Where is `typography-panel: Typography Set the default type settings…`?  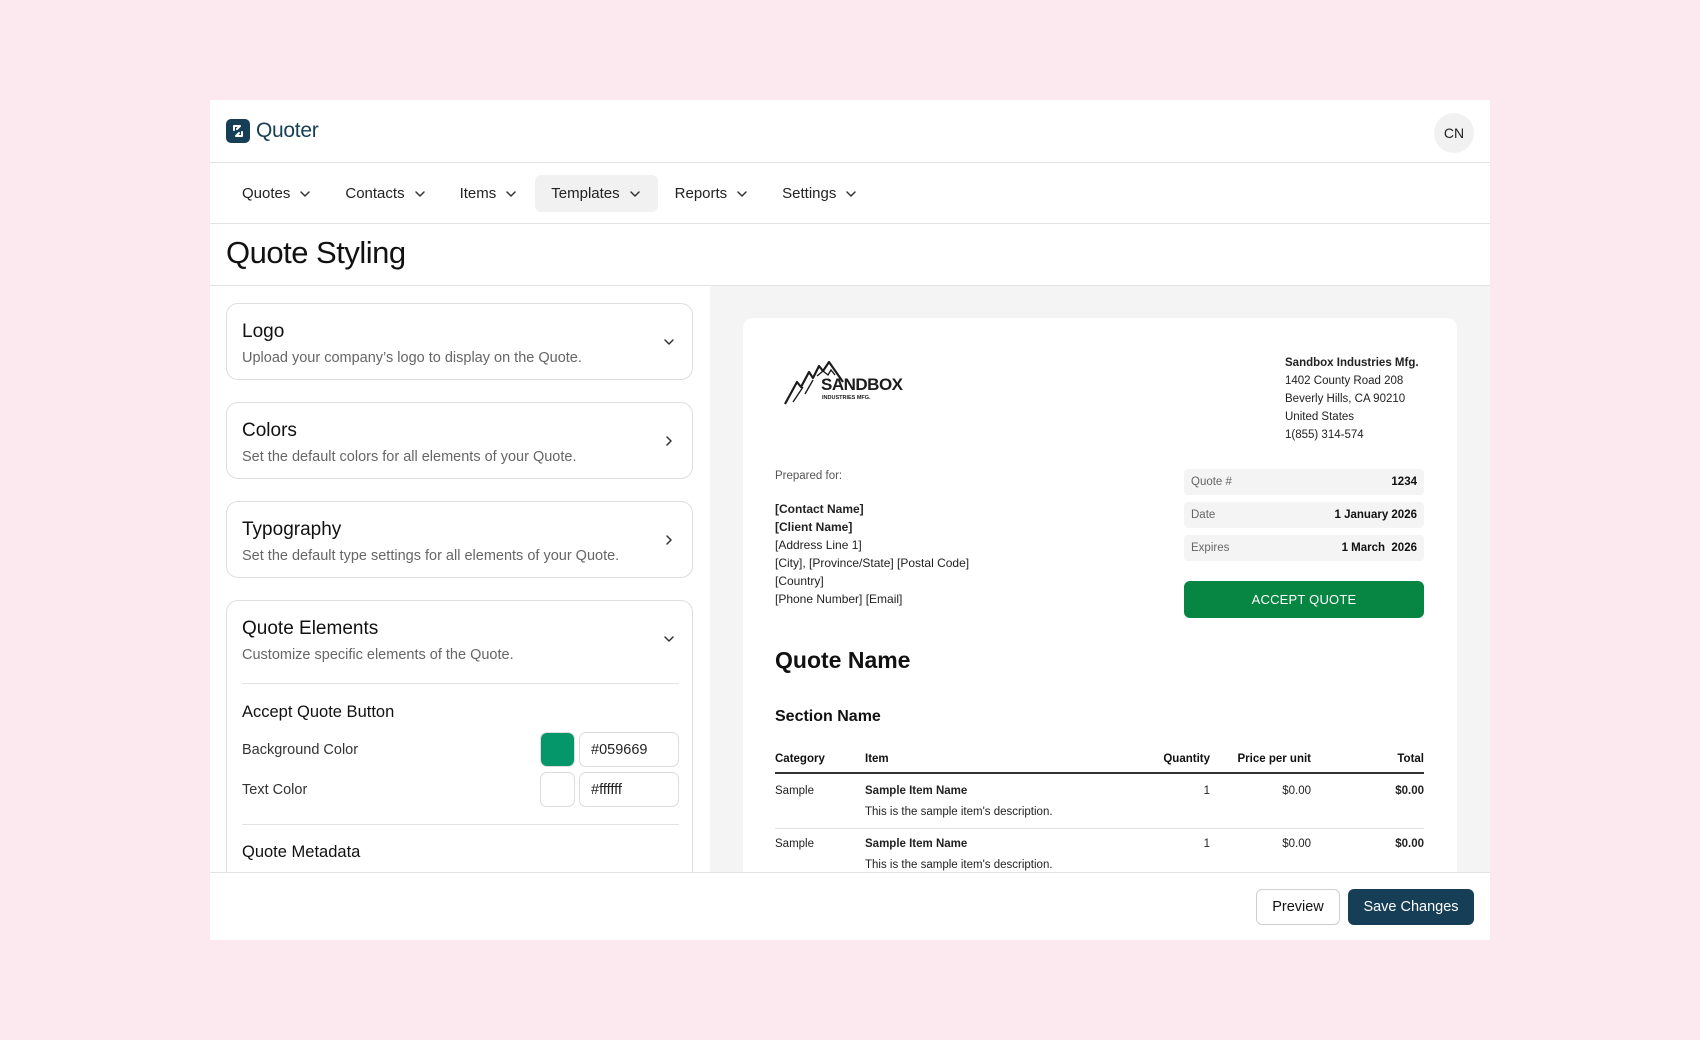 typography-panel: Typography Set the default type settings… is located at coordinates (459, 539).